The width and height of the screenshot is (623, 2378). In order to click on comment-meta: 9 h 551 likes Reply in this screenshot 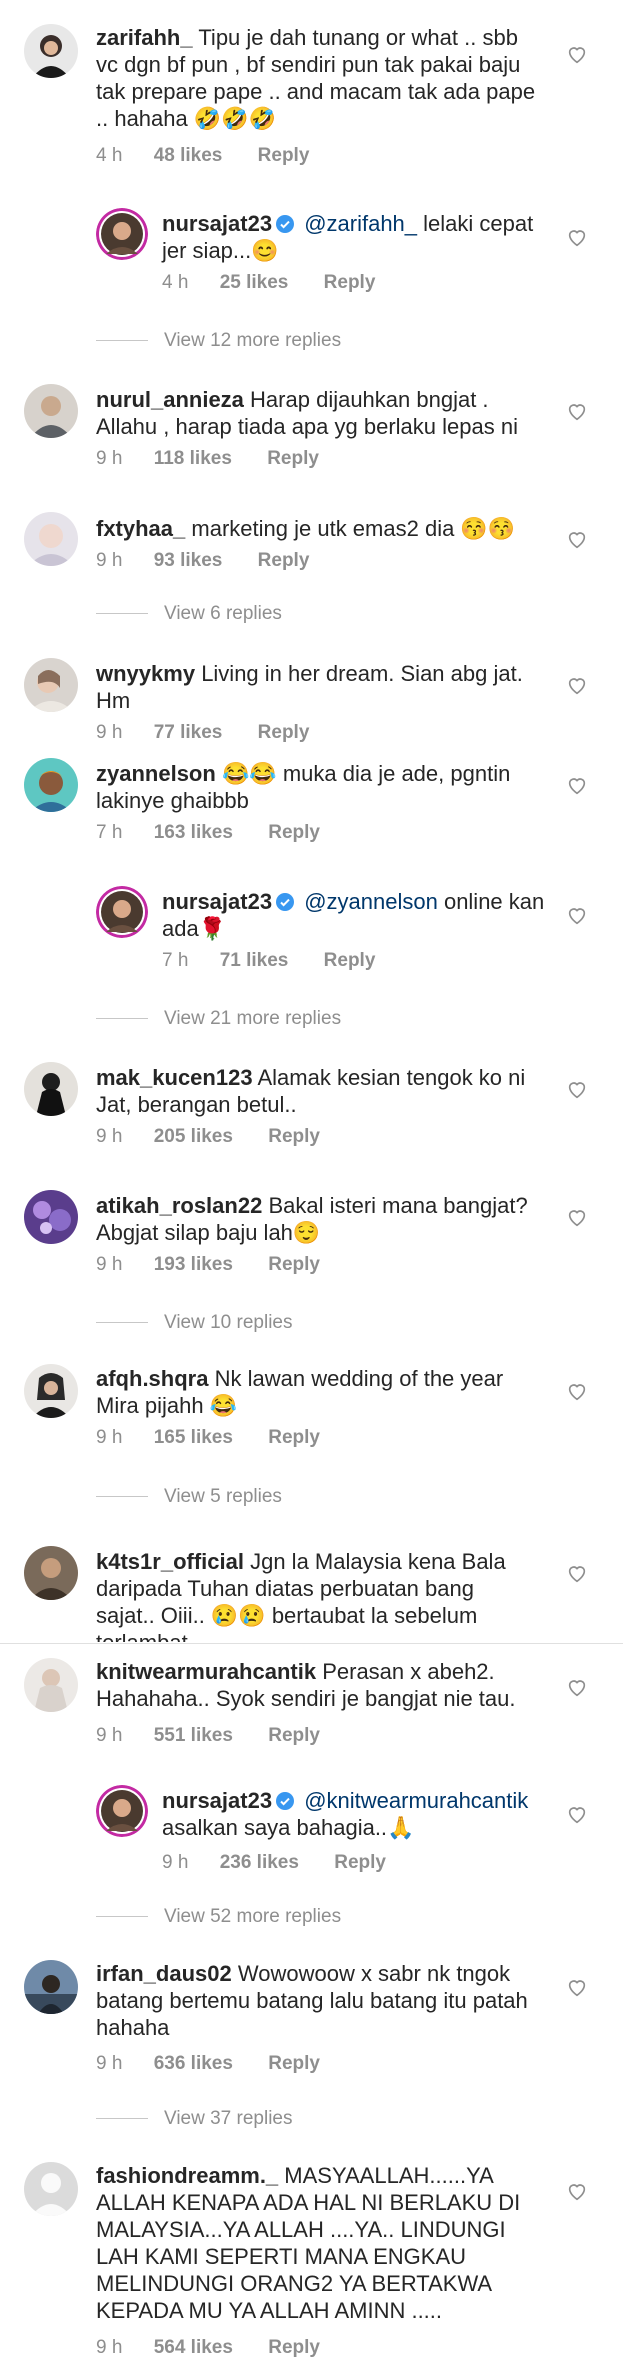, I will do `click(208, 1736)`.